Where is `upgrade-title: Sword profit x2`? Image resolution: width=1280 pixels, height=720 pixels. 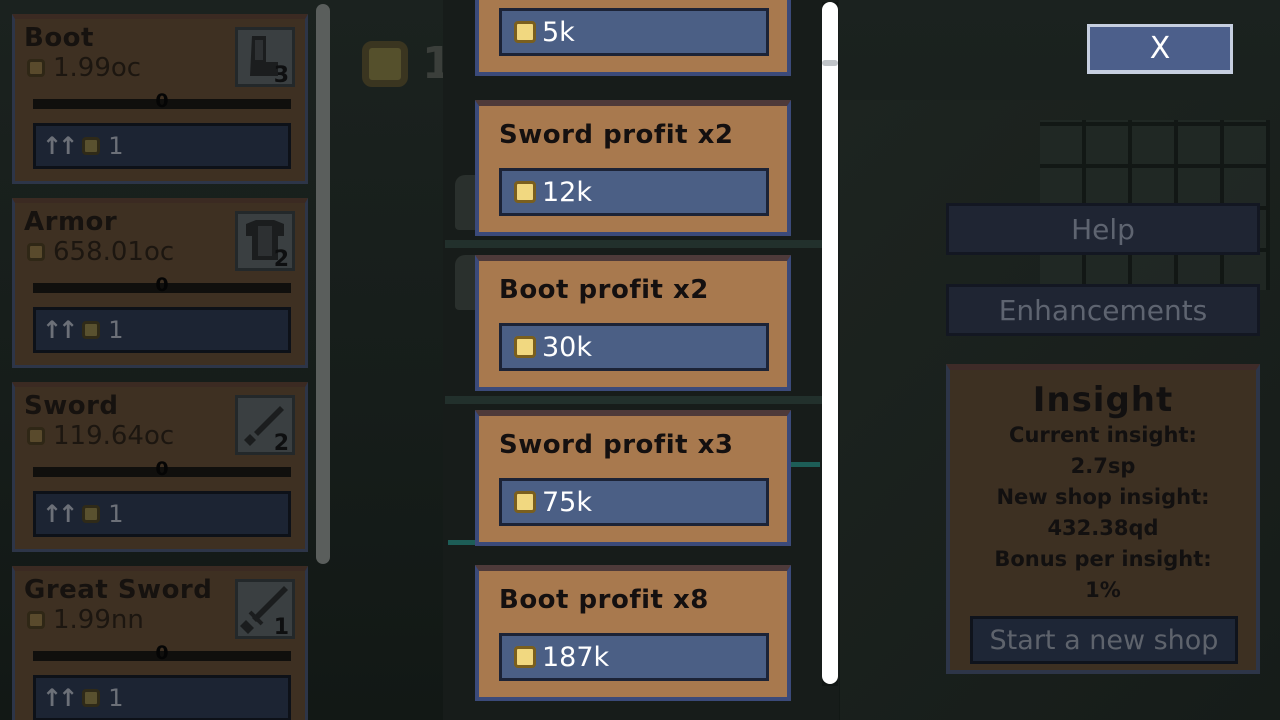
upgrade-title: Sword profit x2 is located at coordinates (616, 135).